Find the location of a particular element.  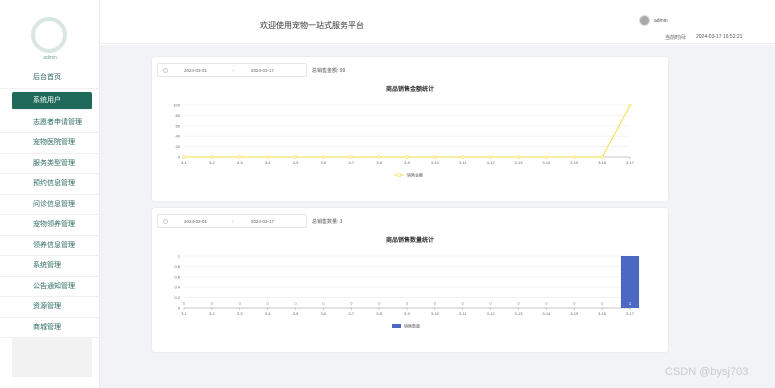

total-sales-amount: 总销售金额: 99 is located at coordinates (328, 70).